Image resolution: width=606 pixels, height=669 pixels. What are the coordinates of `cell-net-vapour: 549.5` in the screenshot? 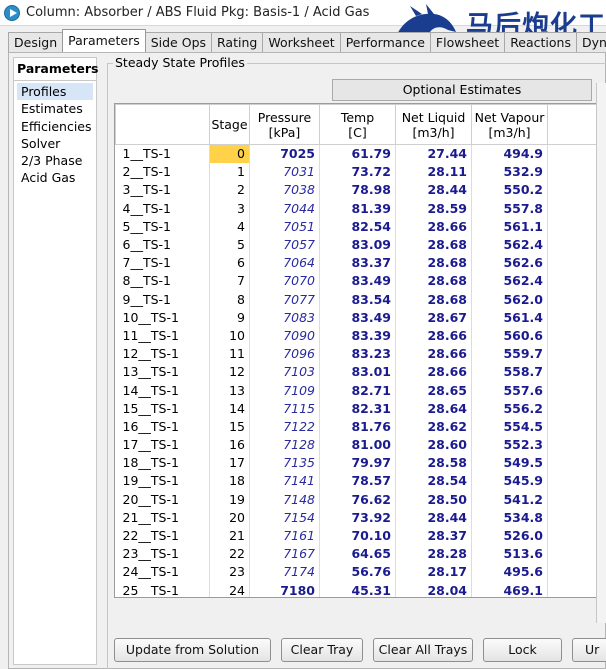 It's located at (509, 462).